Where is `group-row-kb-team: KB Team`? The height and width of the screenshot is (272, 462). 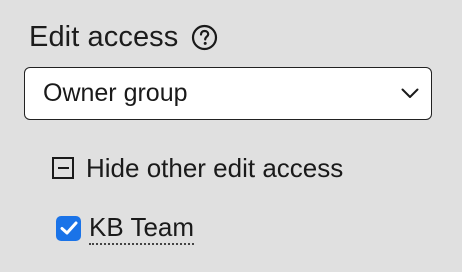 group-row-kb-team: KB Team is located at coordinates (125, 228).